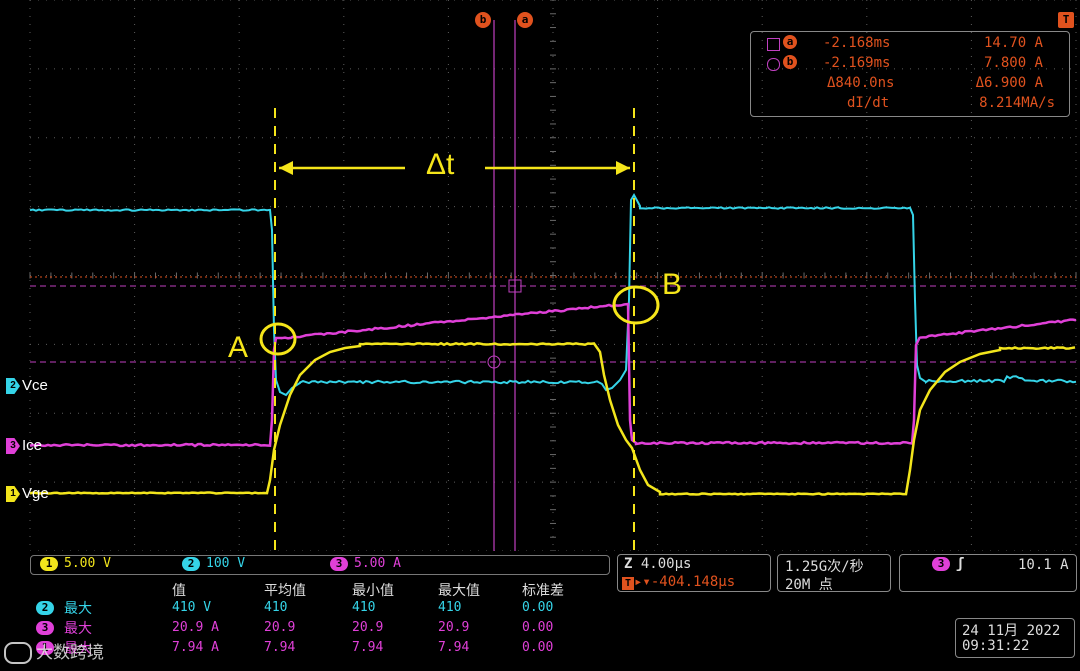  Describe the element at coordinates (628, 583) in the screenshot. I see `trigger-t-icon: T` at that location.